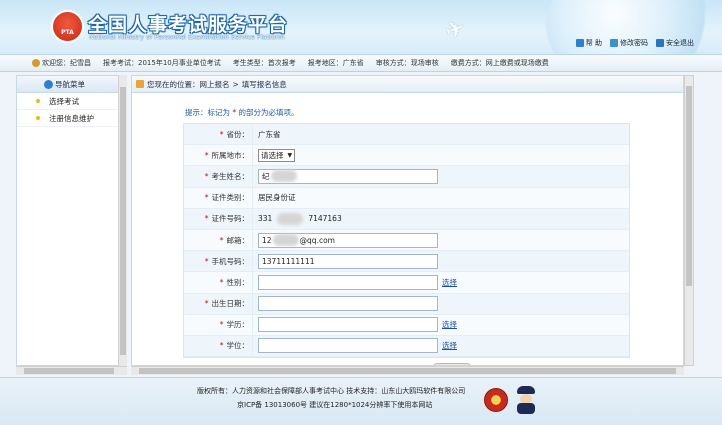 This screenshot has height=425, width=722. What do you see at coordinates (499, 63) in the screenshot?
I see `payment-method: 缴费方式：网上缴费或现场缴费` at bounding box center [499, 63].